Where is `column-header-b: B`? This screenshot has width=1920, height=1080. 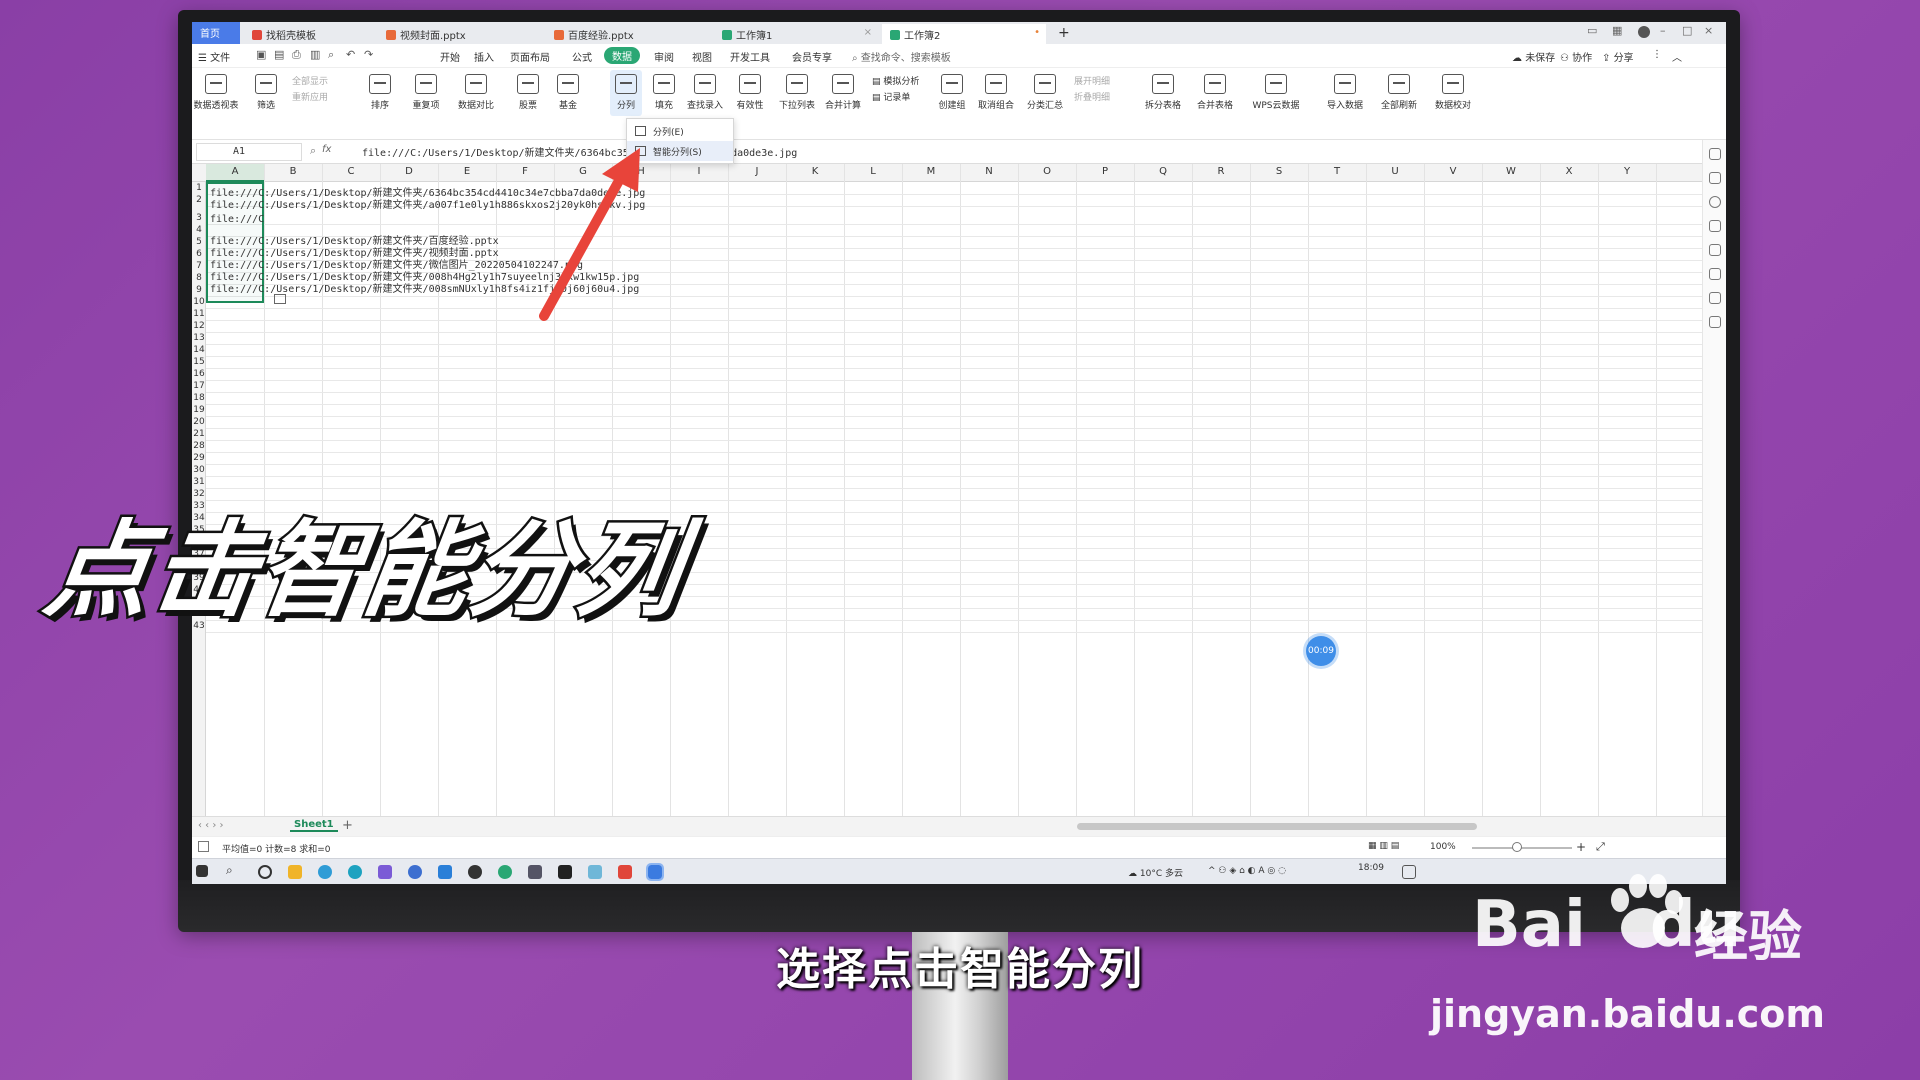
column-header-b: B is located at coordinates (293, 171).